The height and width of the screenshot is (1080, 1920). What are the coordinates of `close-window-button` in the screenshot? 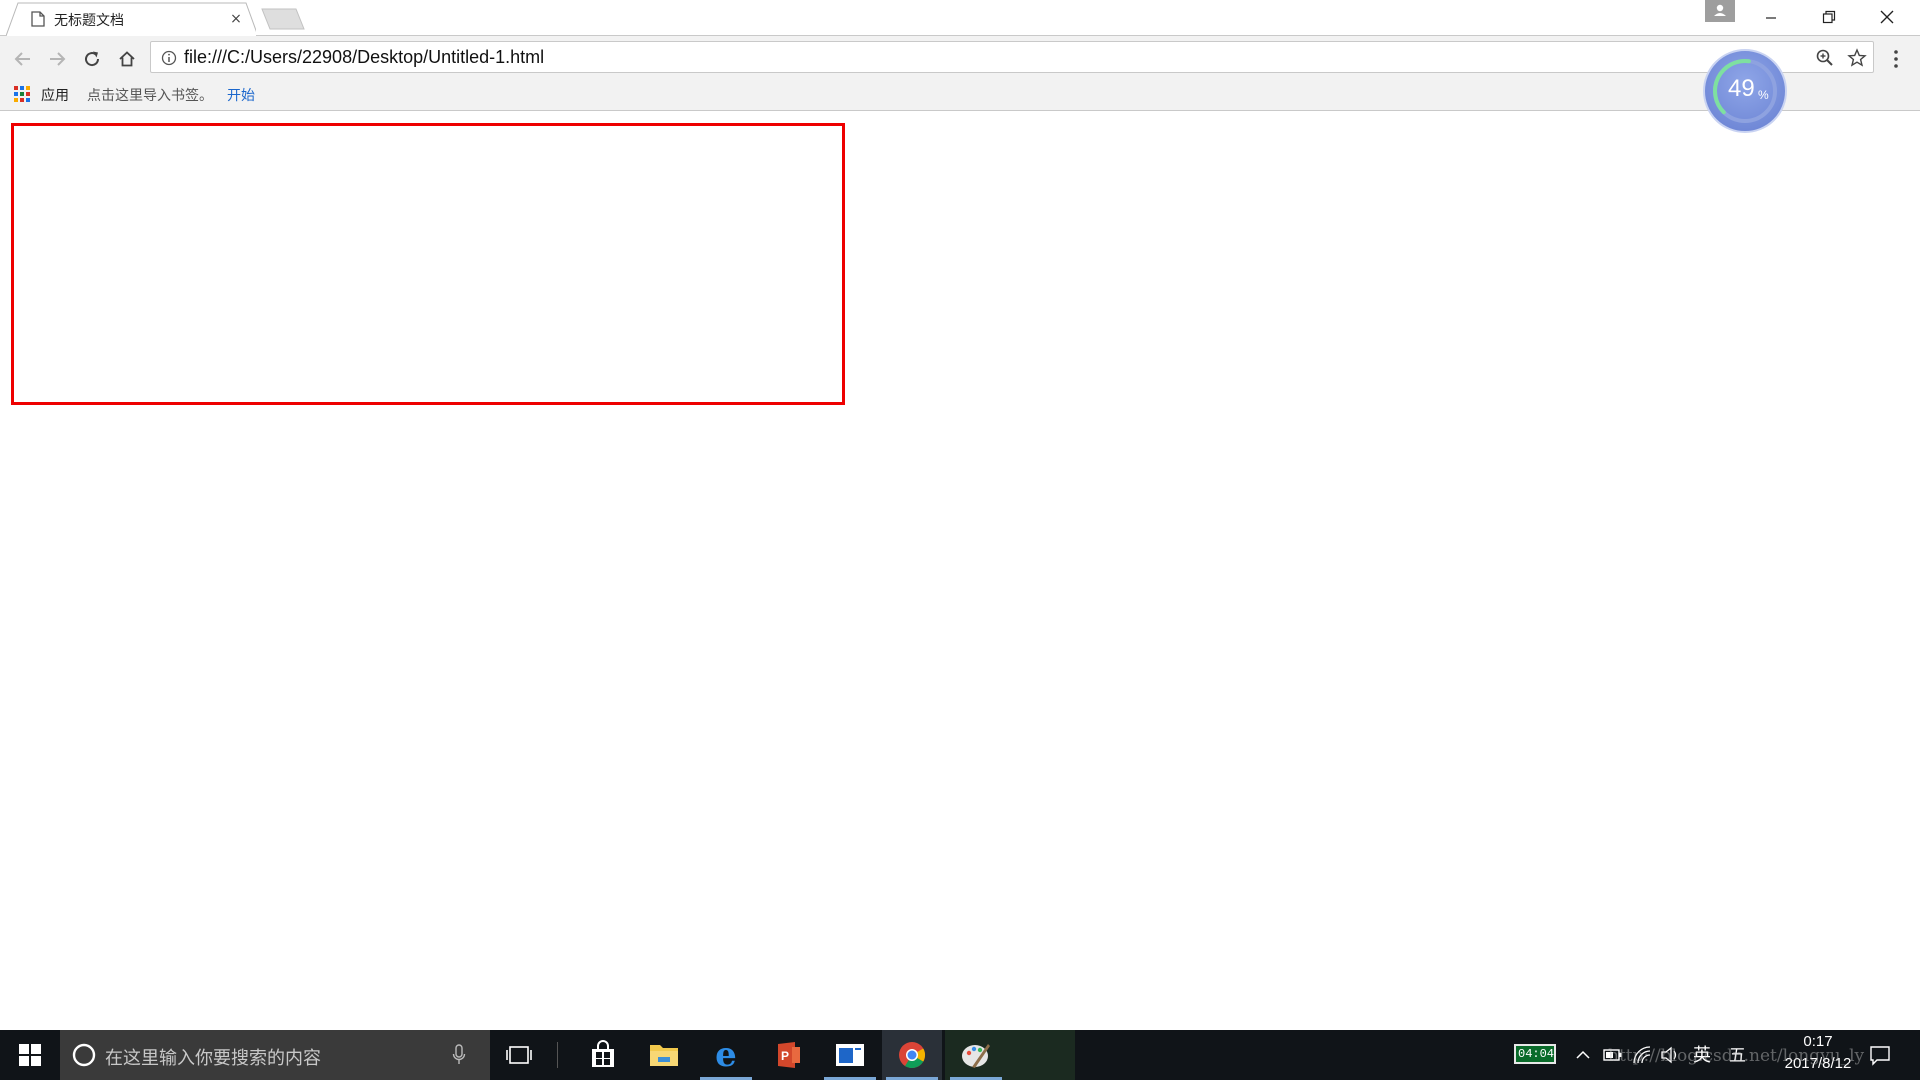 It's located at (1887, 17).